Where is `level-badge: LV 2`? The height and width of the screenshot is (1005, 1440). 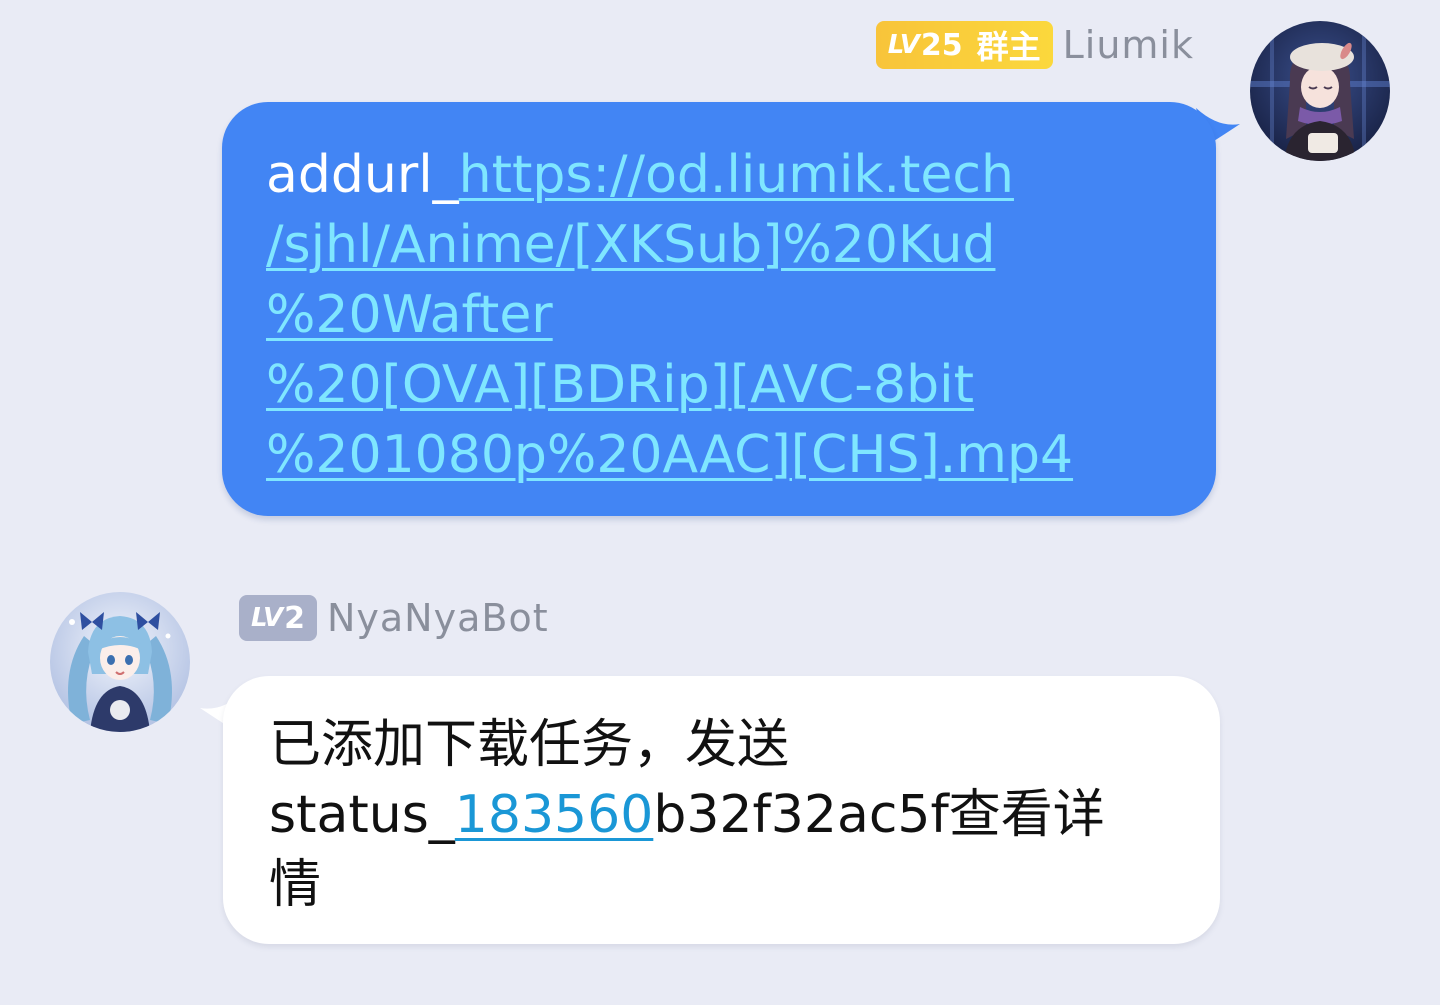
level-badge: LV 2 is located at coordinates (278, 618).